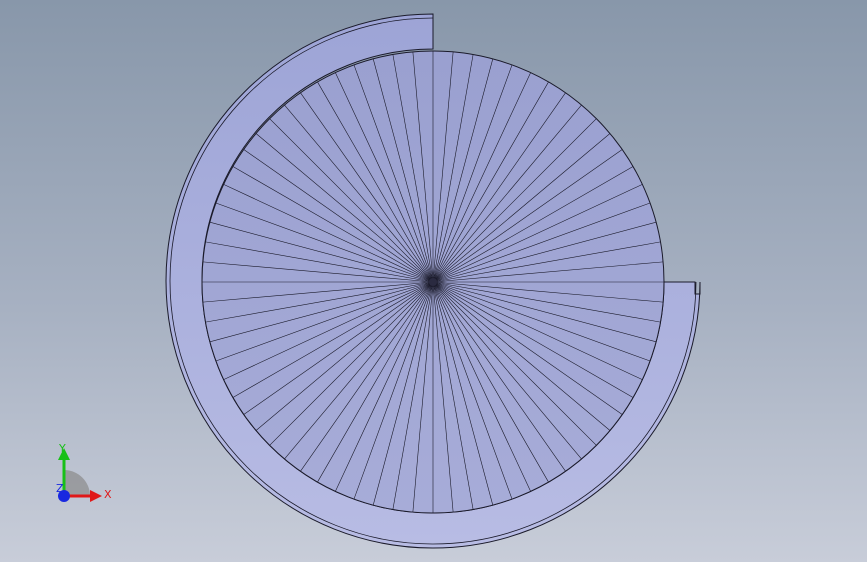  Describe the element at coordinates (96, 496) in the screenshot. I see `x-axis-arrow` at that location.